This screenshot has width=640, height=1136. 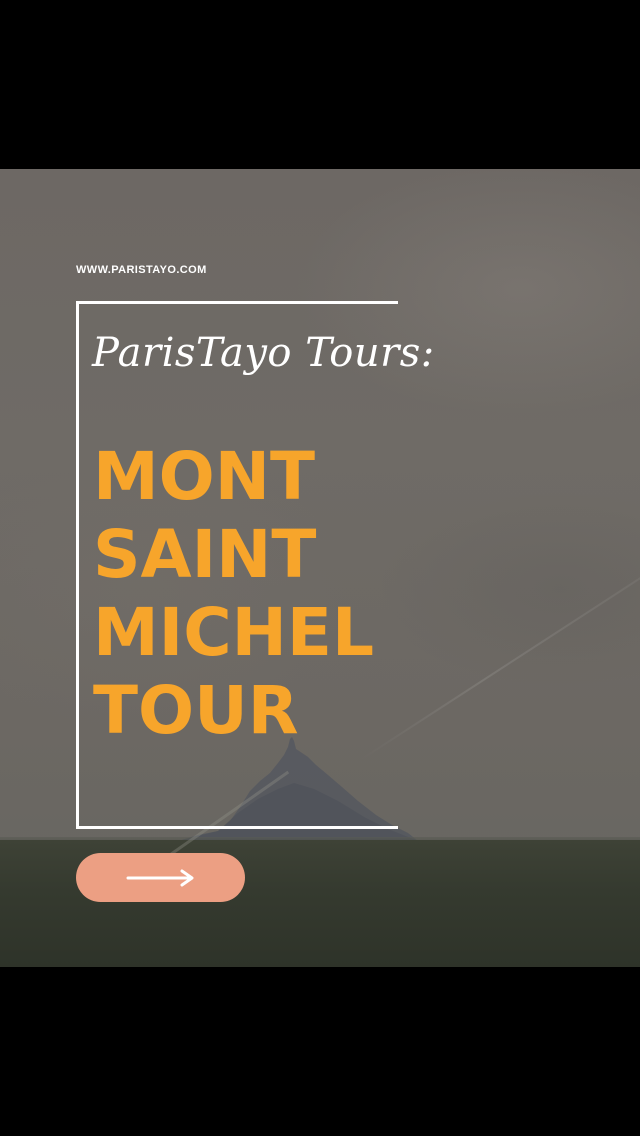 What do you see at coordinates (396, 827) in the screenshot?
I see `frame-corner-bottom` at bounding box center [396, 827].